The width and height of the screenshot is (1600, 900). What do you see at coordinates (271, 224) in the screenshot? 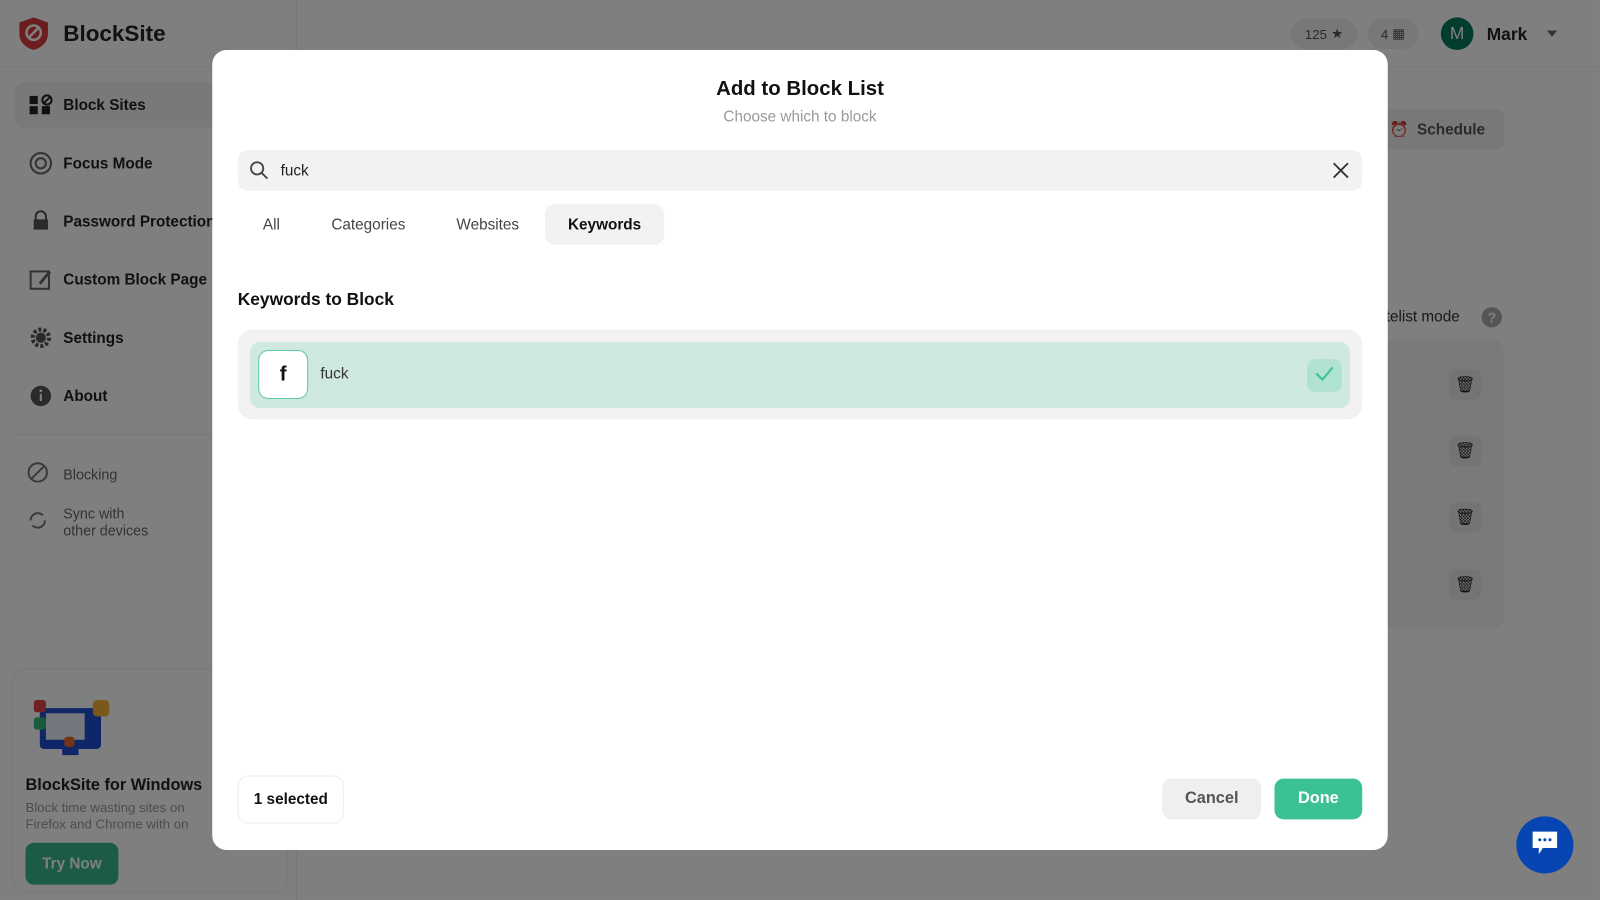
I see `tab-all: All` at bounding box center [271, 224].